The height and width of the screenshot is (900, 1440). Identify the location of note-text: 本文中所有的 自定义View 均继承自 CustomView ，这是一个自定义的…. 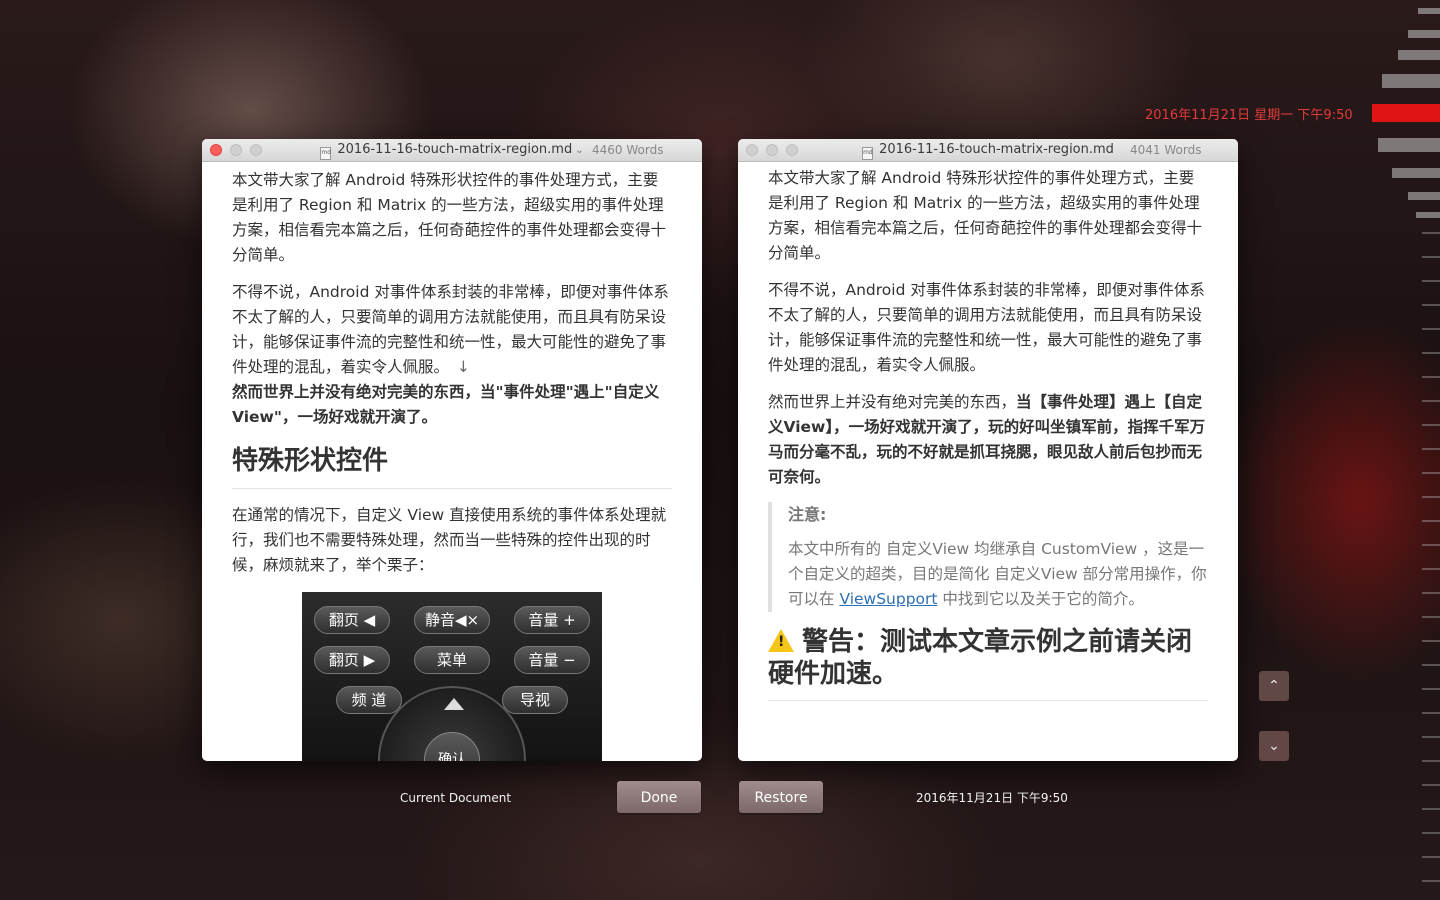
(998, 574).